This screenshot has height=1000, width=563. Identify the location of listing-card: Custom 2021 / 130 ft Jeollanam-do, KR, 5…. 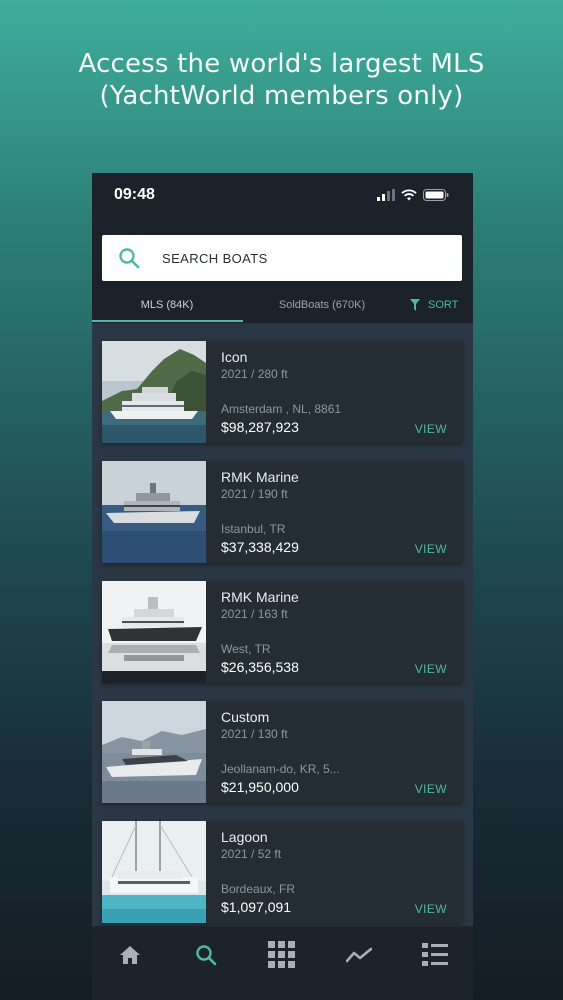
(282, 752).